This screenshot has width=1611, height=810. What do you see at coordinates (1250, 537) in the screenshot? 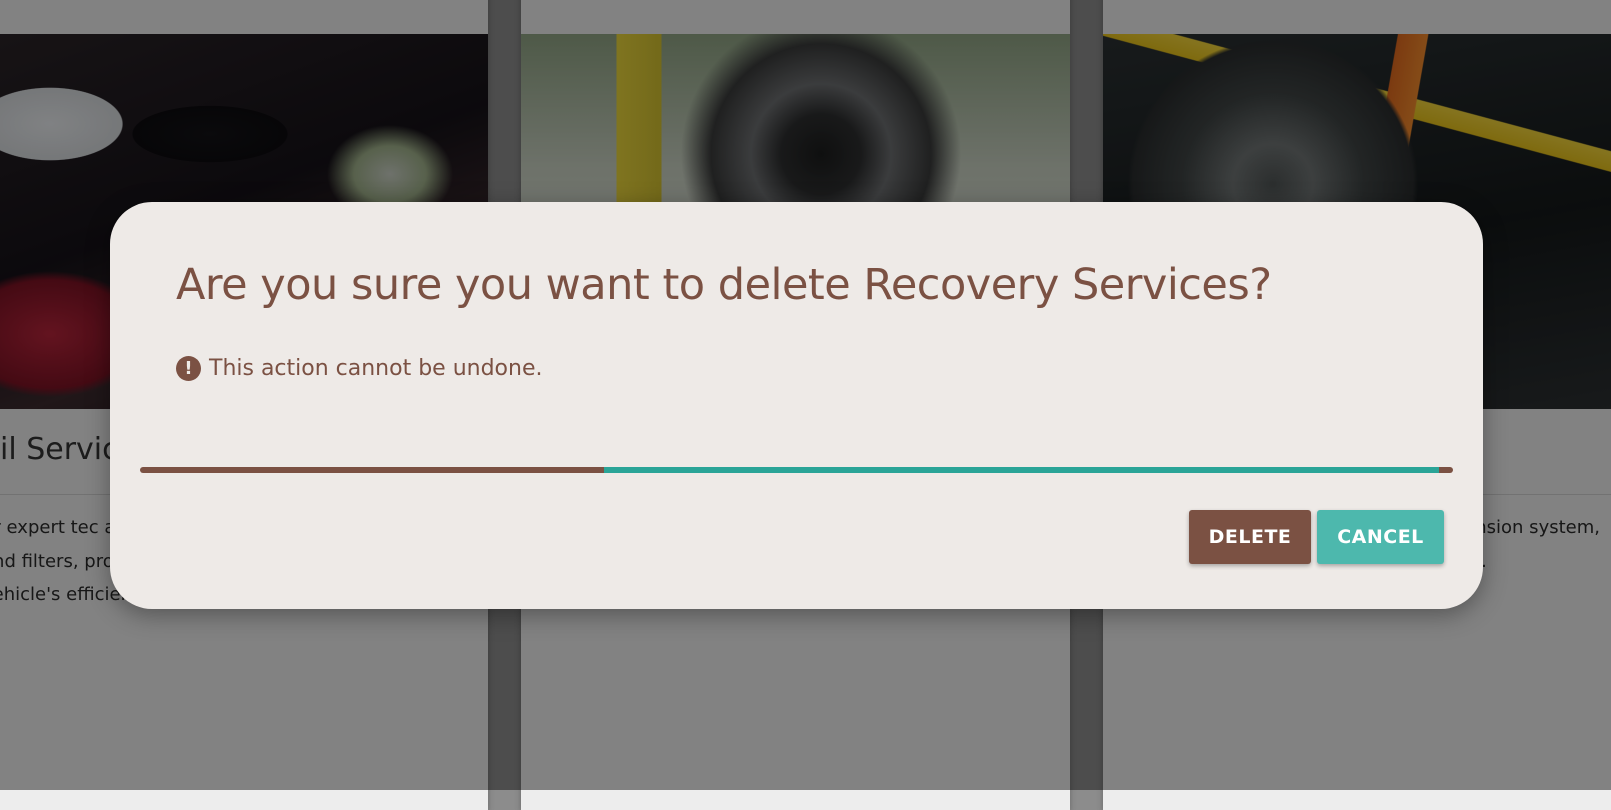
I see `delete-button: DELETE` at bounding box center [1250, 537].